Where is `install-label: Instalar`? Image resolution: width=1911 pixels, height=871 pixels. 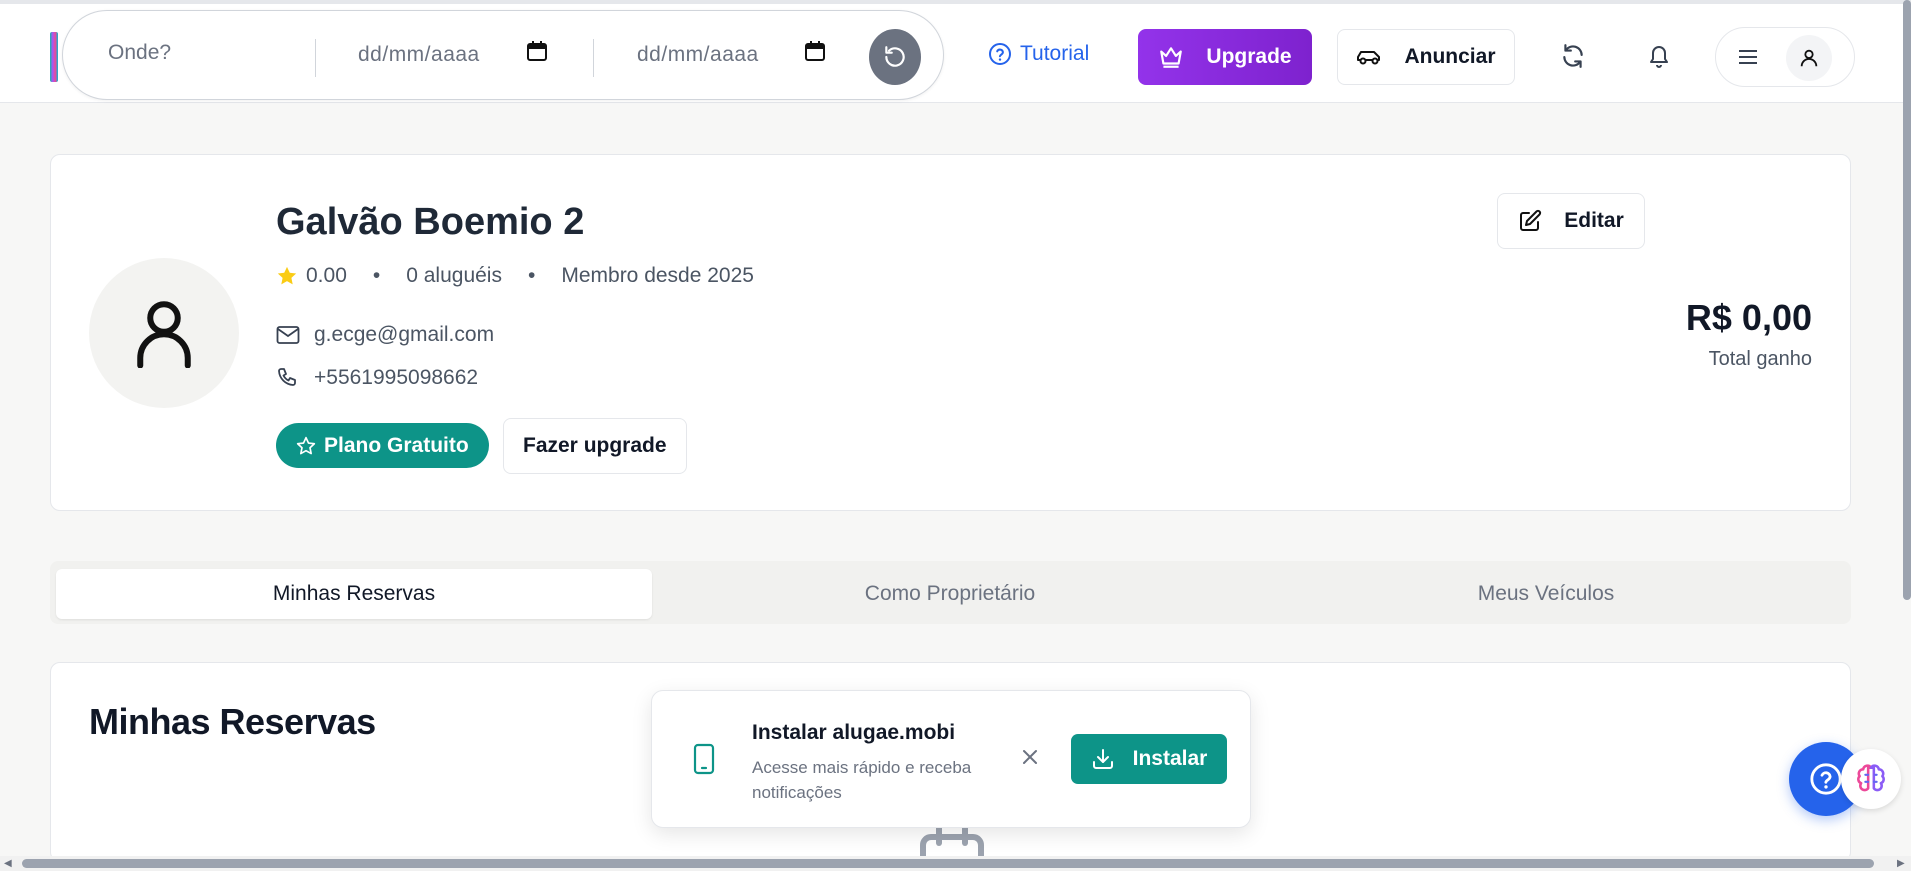
install-label: Instalar is located at coordinates (1170, 758).